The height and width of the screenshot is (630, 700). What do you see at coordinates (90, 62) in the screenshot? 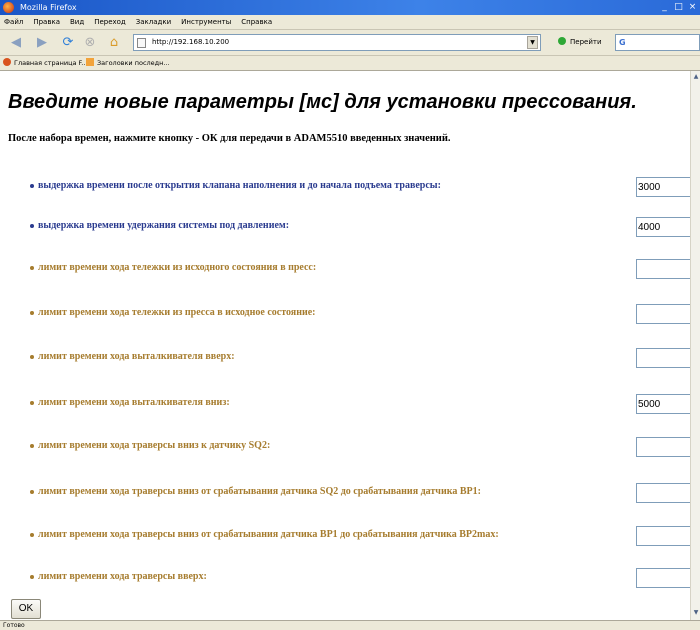
I see `rss-icon` at bounding box center [90, 62].